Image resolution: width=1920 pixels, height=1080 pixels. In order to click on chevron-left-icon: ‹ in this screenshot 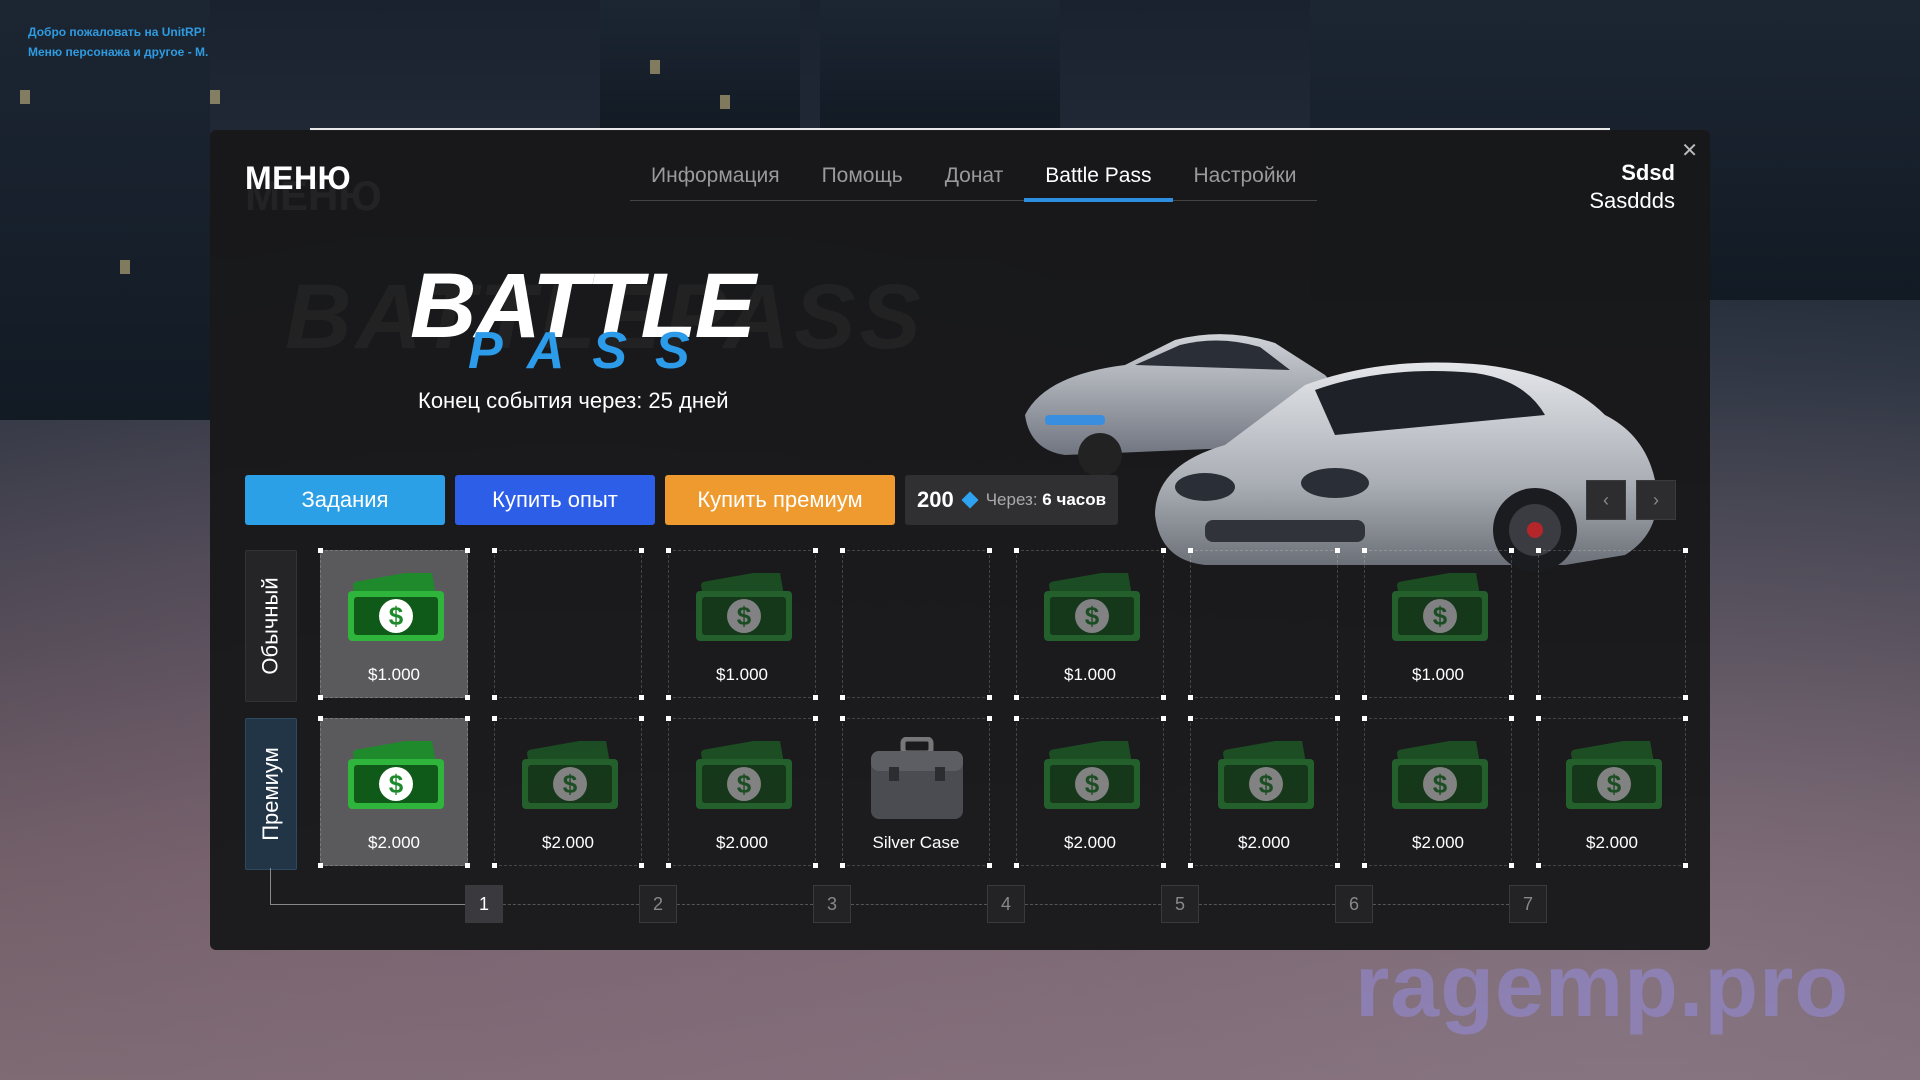, I will do `click(1606, 500)`.